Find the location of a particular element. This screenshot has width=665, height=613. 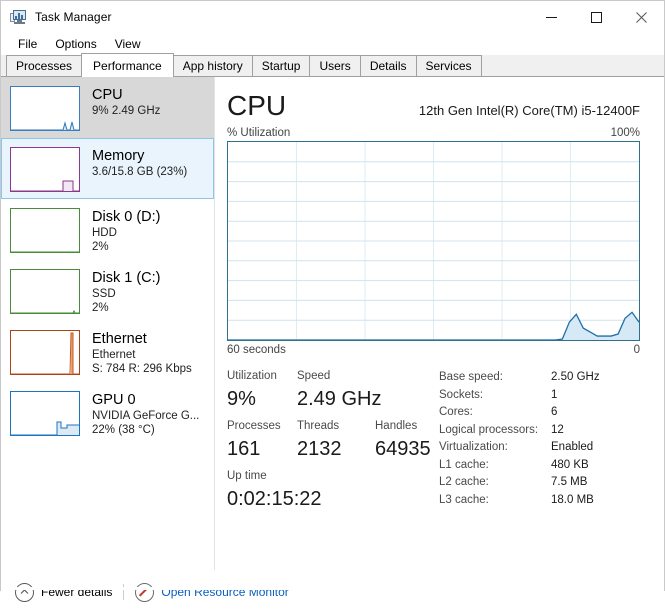

graph-y-min: 0 is located at coordinates (636, 350).